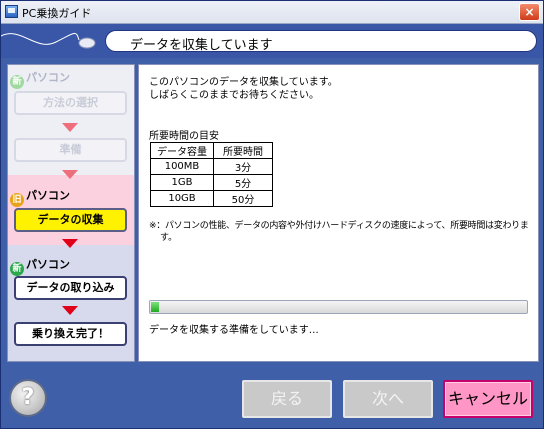  I want to click on window-title: PC乗換ガイド, so click(57, 13).